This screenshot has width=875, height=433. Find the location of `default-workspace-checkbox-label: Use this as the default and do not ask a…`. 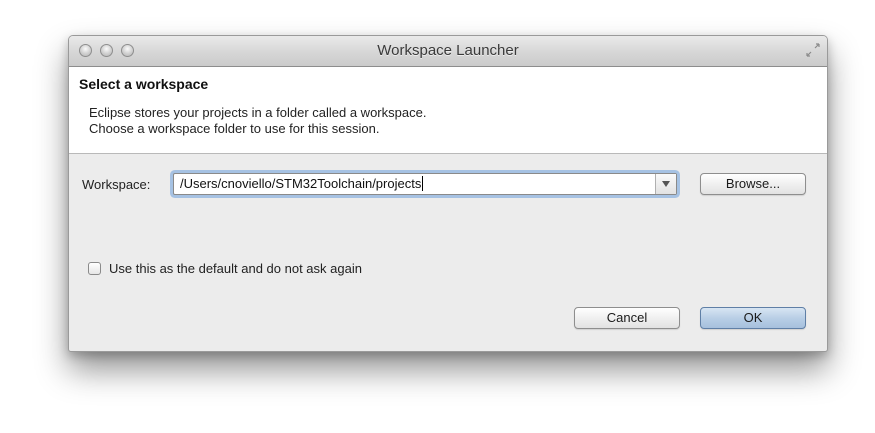

default-workspace-checkbox-label: Use this as the default and do not ask a… is located at coordinates (235, 268).